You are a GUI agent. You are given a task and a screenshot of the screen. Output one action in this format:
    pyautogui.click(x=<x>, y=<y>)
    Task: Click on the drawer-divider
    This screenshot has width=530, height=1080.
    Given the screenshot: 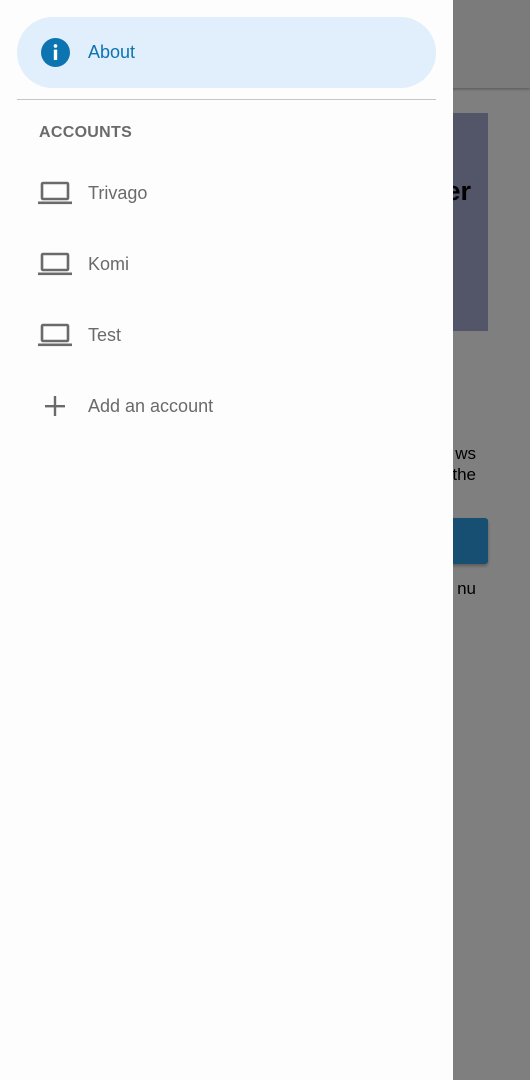 What is the action you would take?
    pyautogui.click(x=226, y=99)
    